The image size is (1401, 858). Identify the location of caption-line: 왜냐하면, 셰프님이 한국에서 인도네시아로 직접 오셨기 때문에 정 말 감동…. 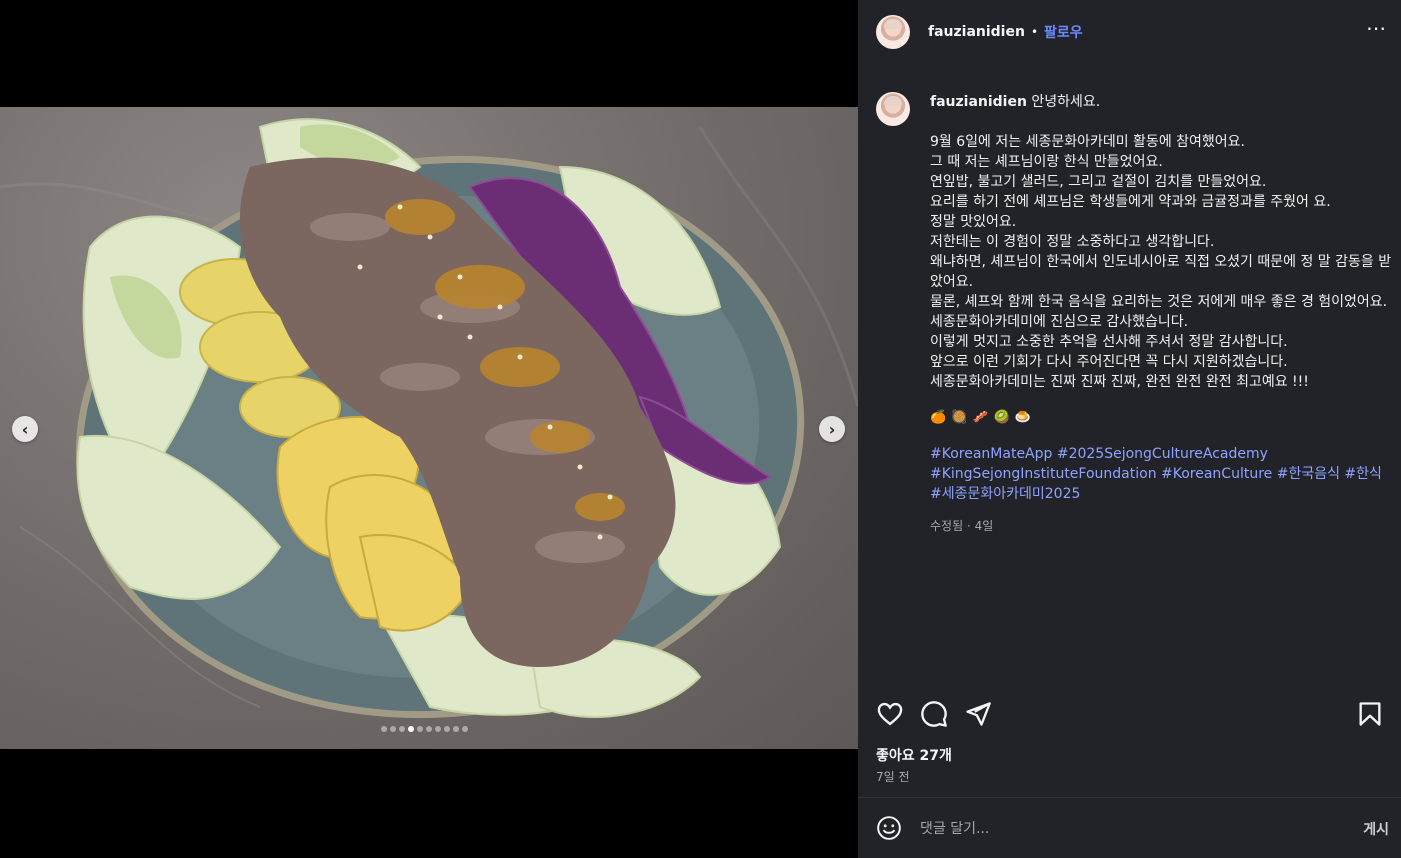
(1161, 272).